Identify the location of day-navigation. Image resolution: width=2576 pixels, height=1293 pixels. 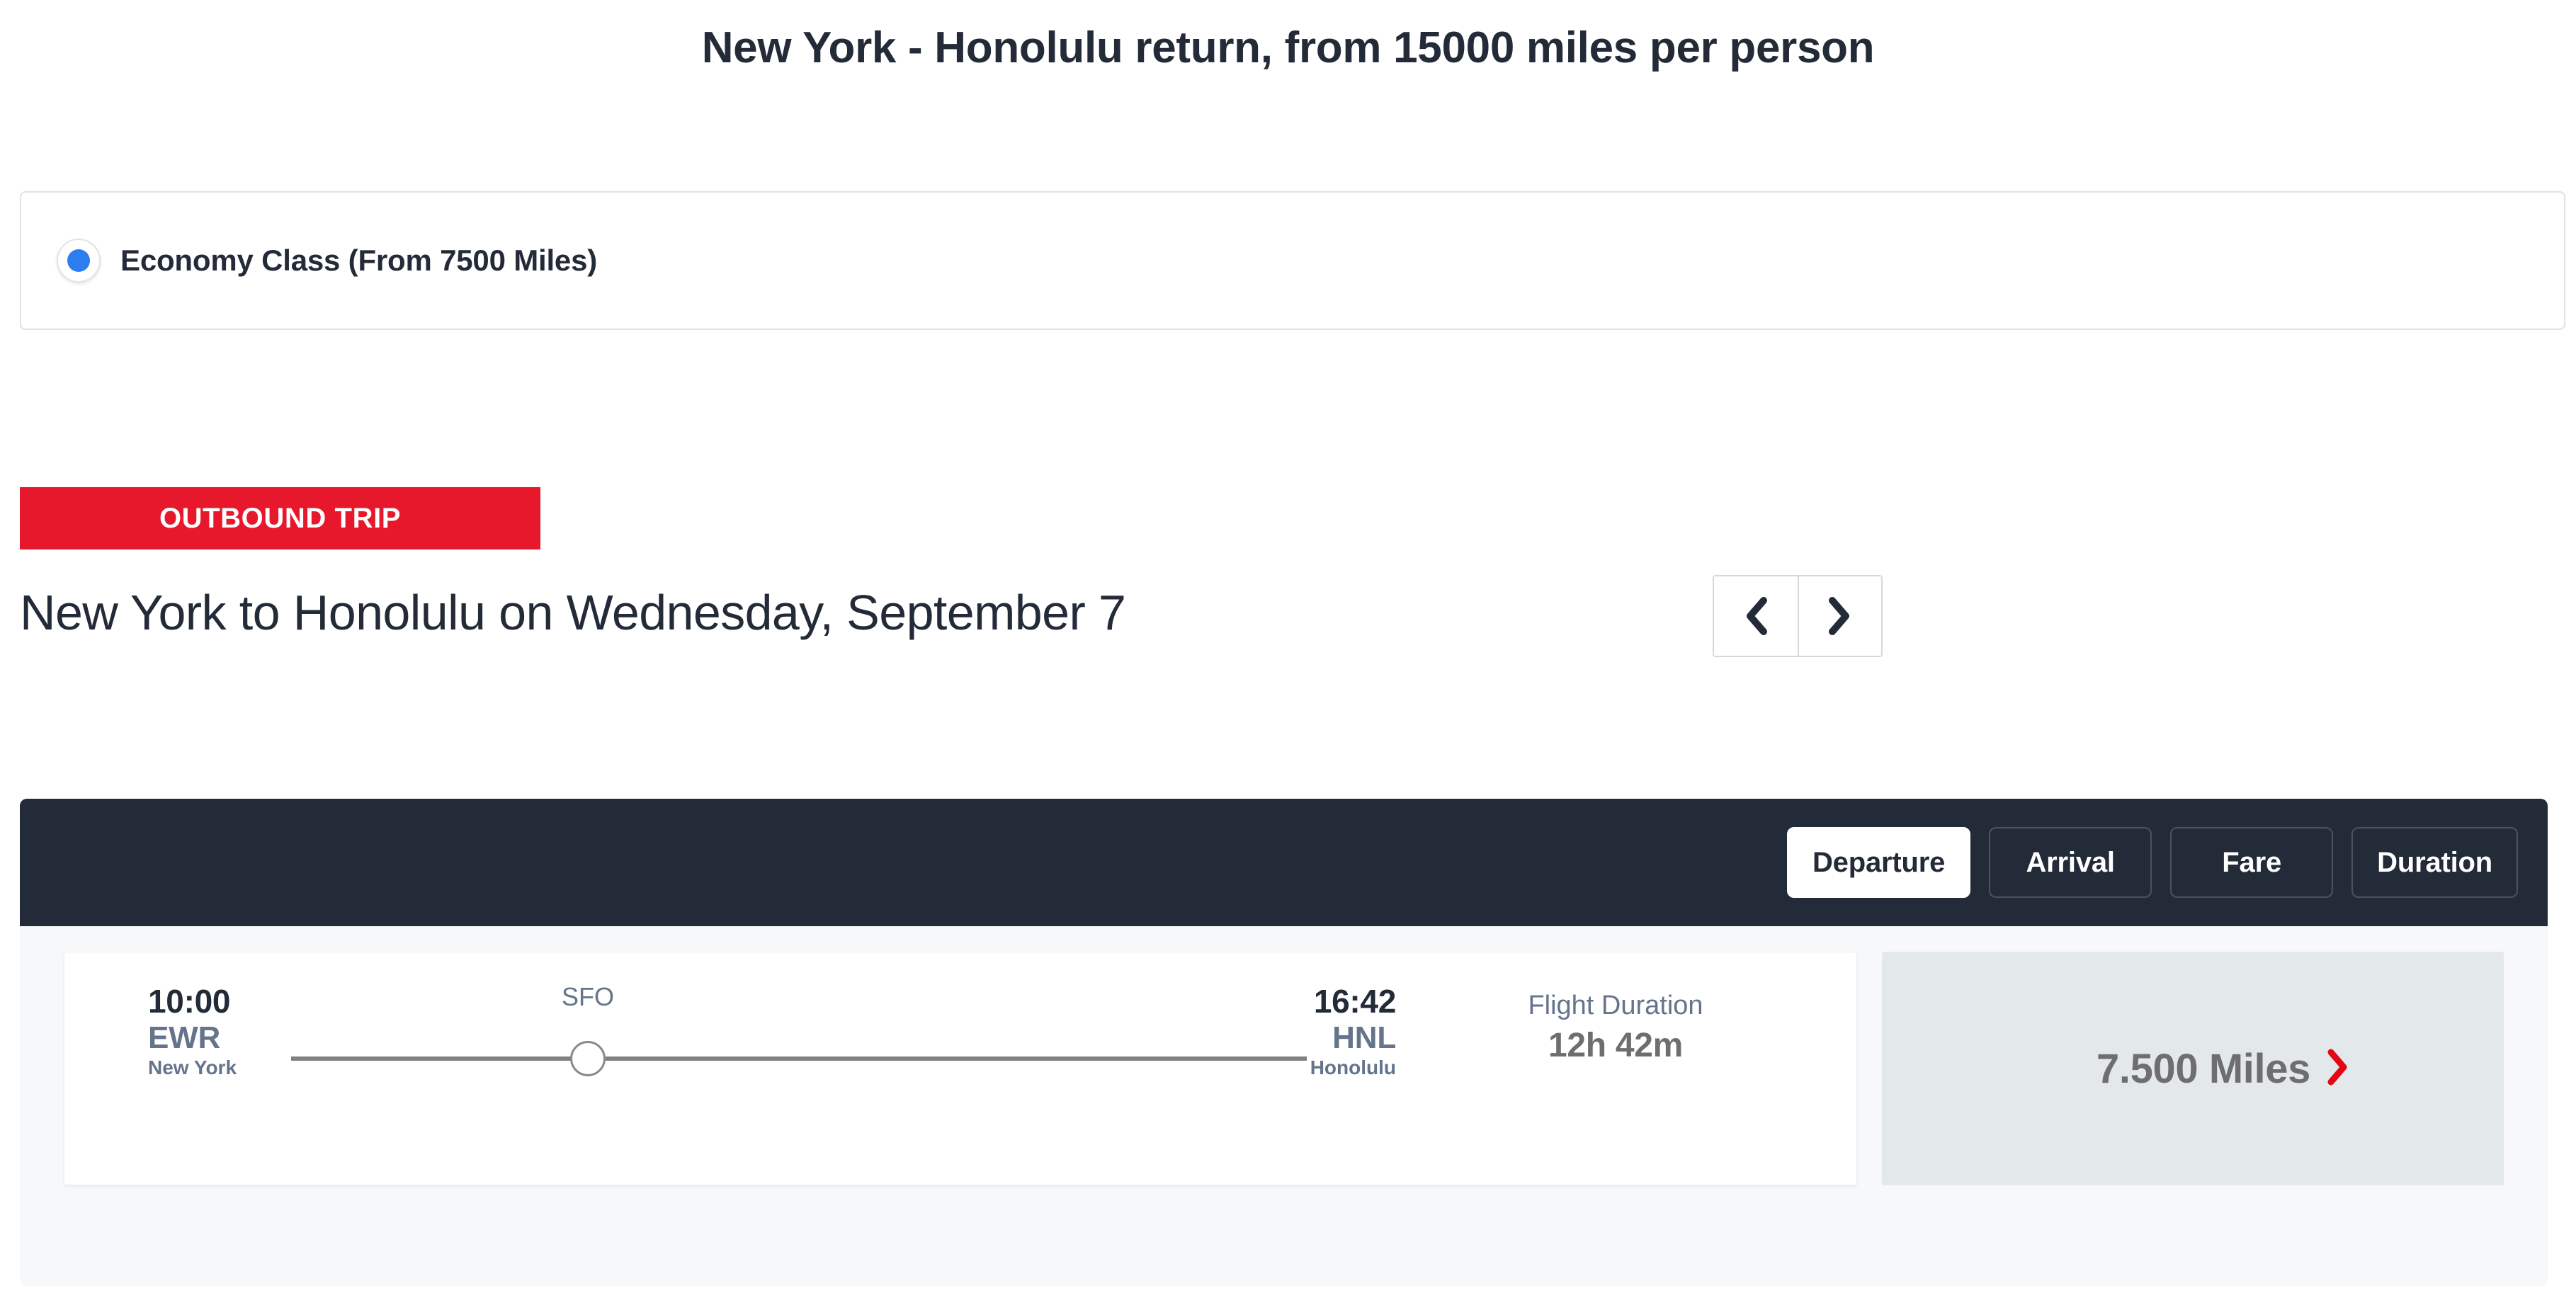
(1798, 616).